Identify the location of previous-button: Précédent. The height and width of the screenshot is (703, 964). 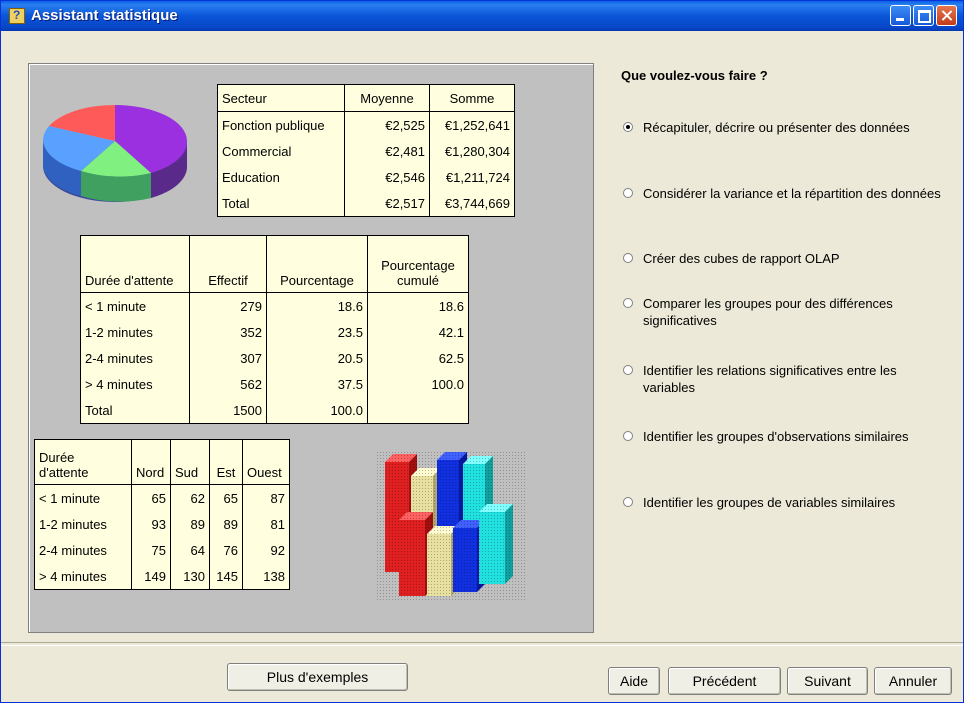
(724, 681).